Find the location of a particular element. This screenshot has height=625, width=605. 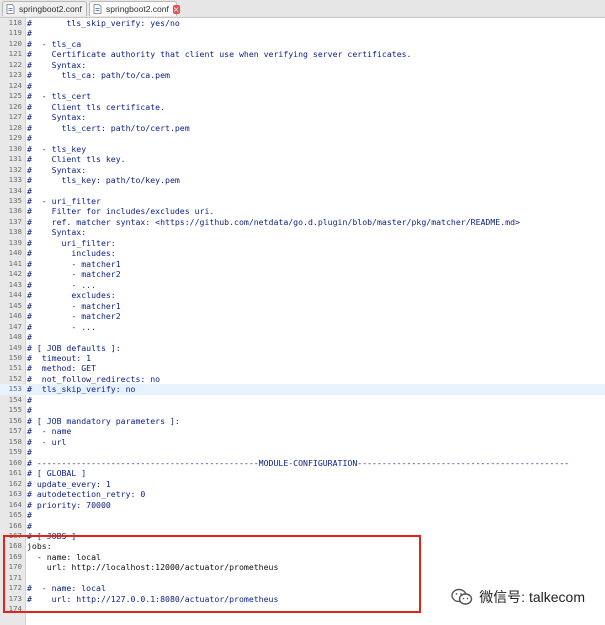

tab-springboot2-conf-2: springboot2.conf × is located at coordinates (134, 8).